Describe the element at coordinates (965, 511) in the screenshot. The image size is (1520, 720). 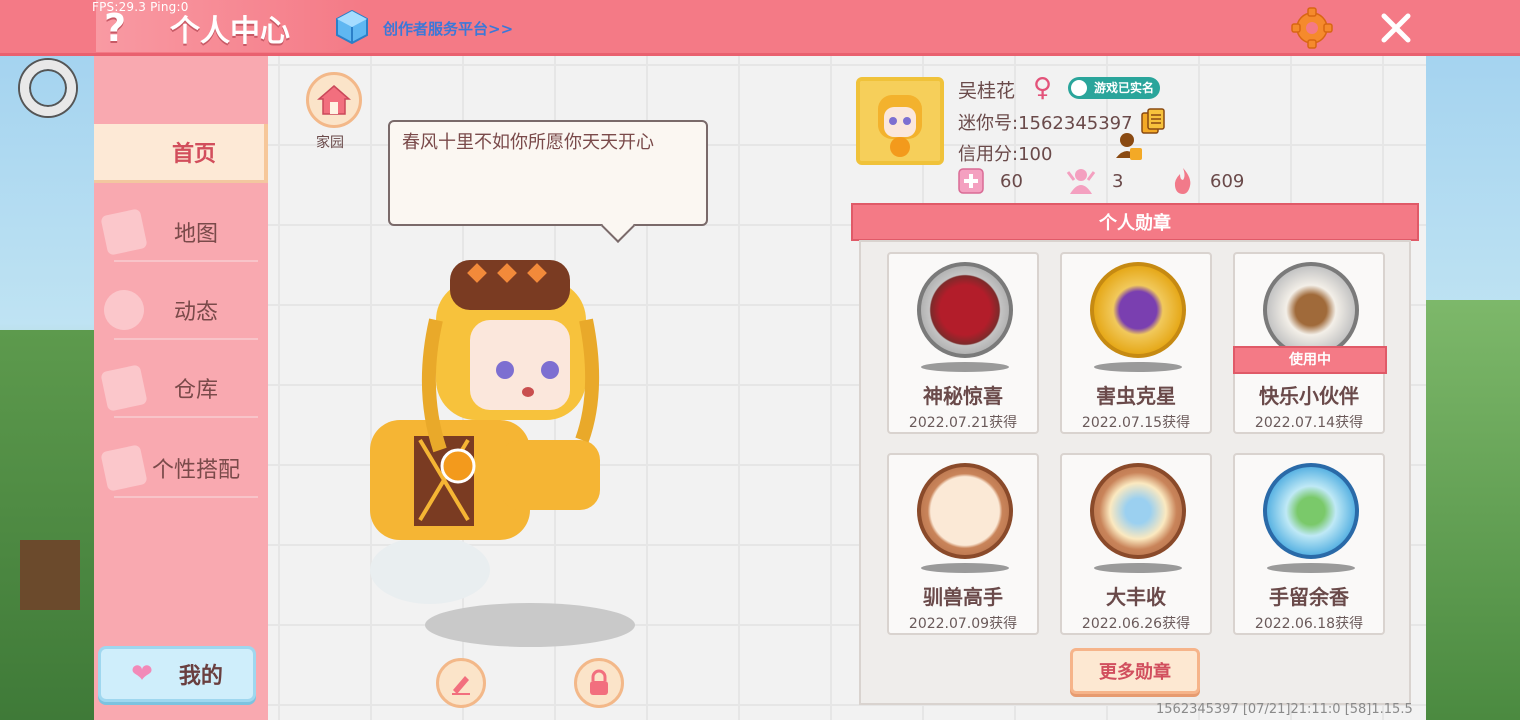
I see `tamer-medal-icon` at that location.